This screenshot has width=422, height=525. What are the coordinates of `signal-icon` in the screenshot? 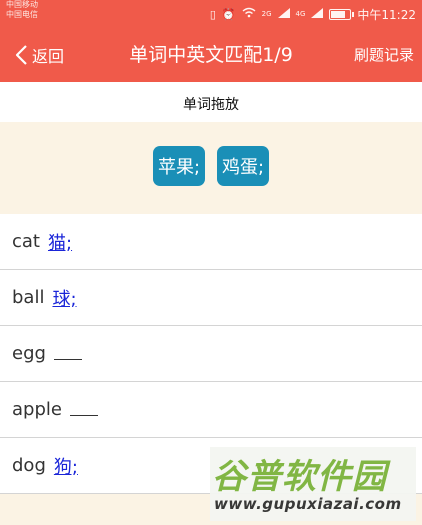 It's located at (283, 14).